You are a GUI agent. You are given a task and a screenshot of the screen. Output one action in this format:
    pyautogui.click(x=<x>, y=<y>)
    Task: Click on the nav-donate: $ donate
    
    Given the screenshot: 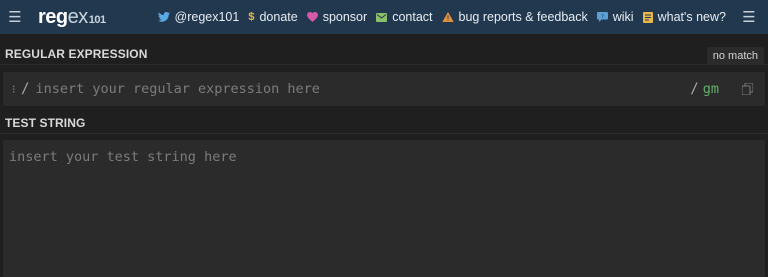 What is the action you would take?
    pyautogui.click(x=272, y=17)
    